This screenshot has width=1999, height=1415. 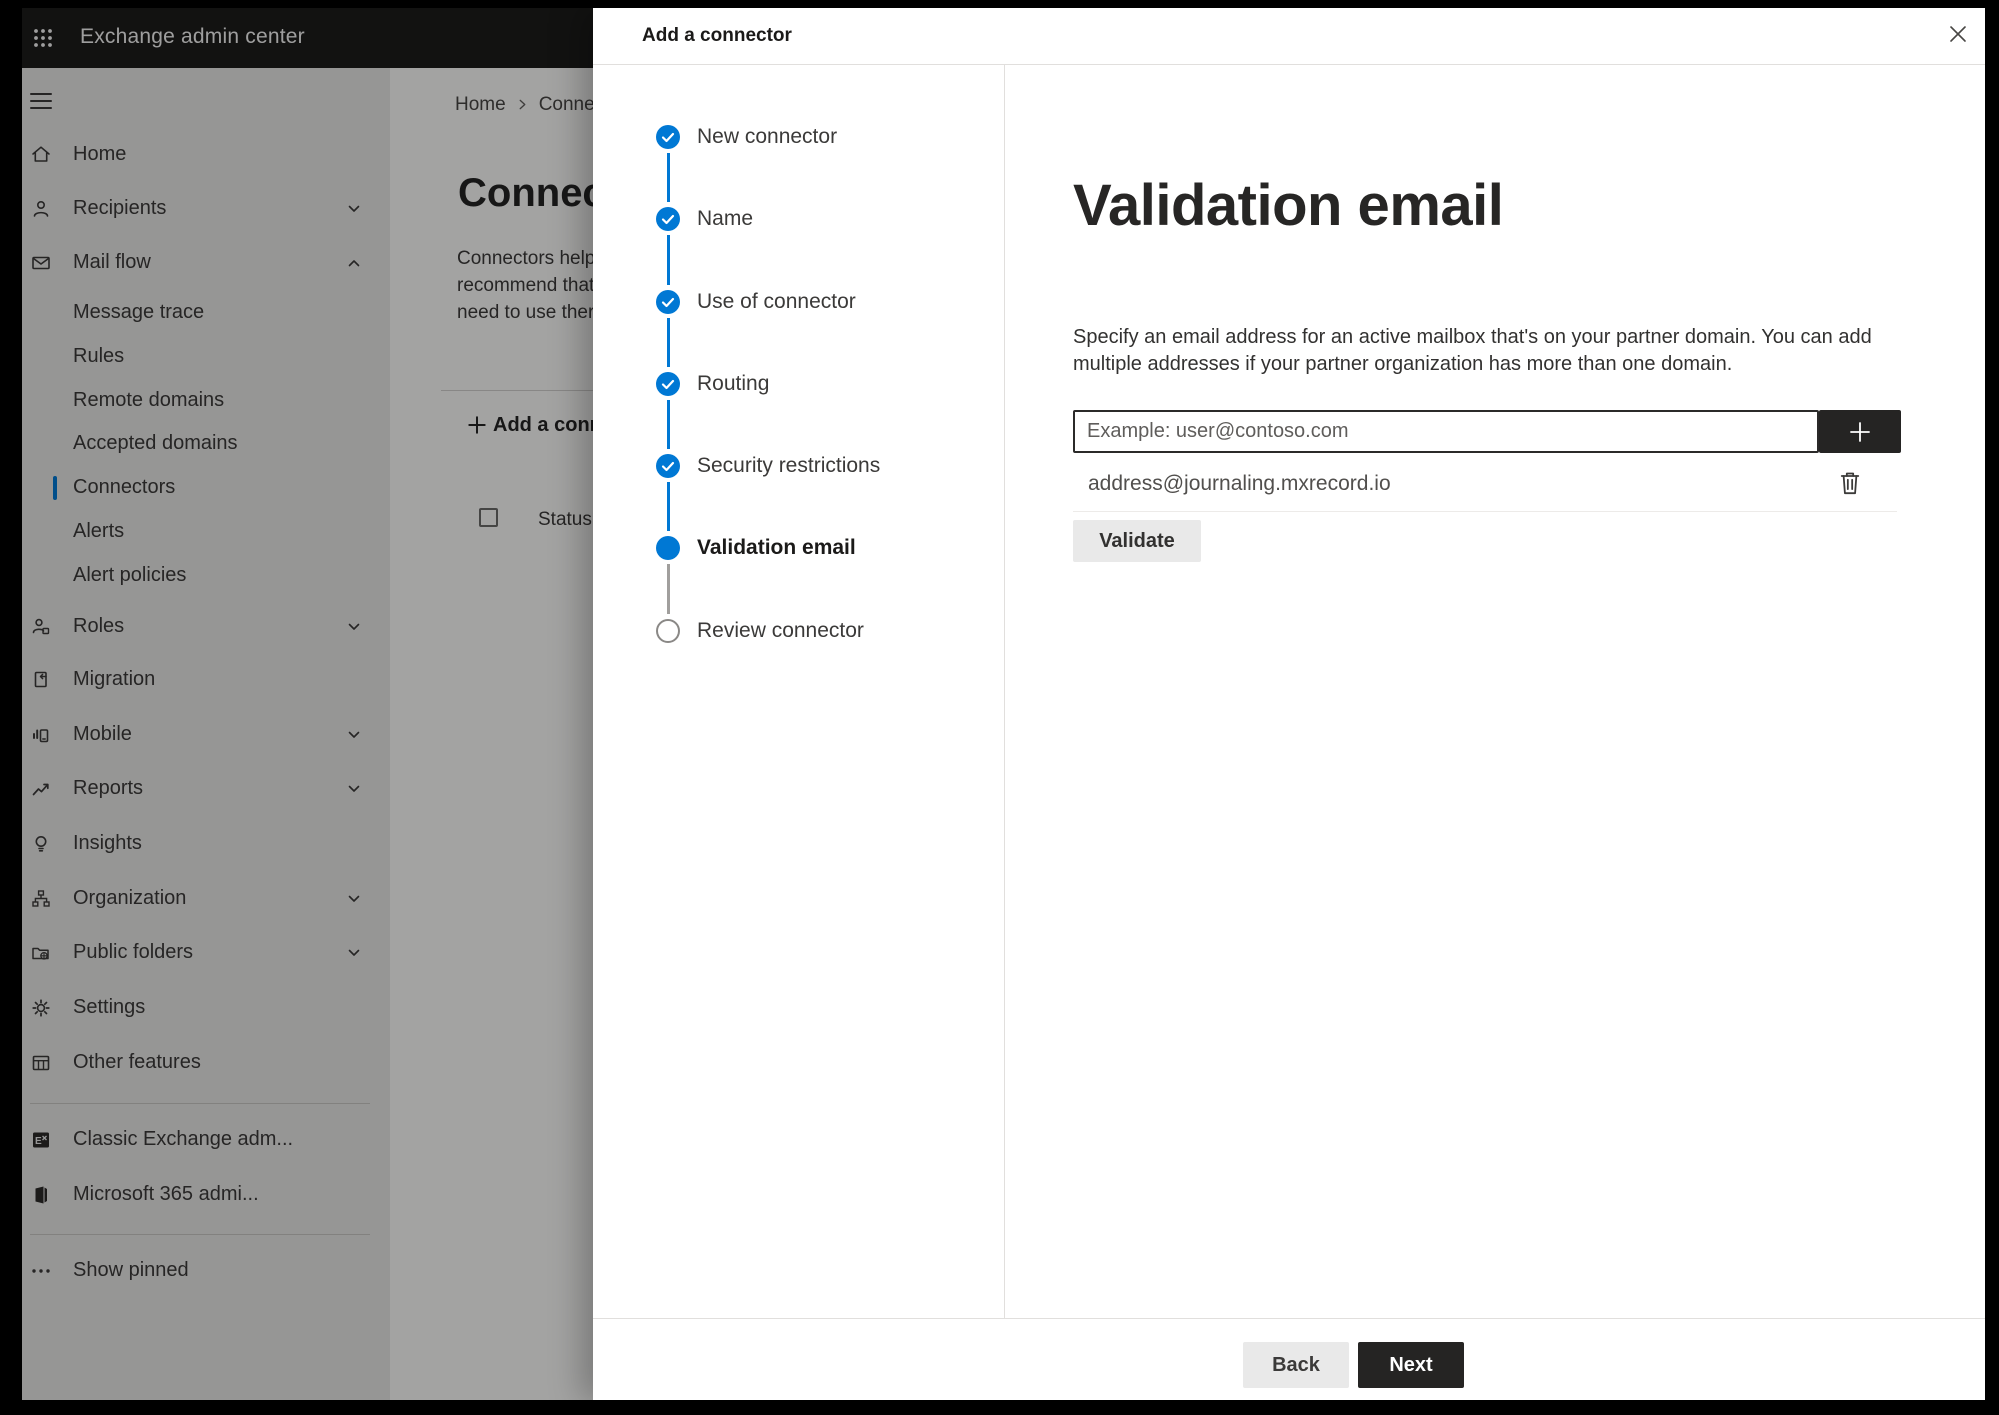 What do you see at coordinates (1296, 1365) in the screenshot?
I see `back-button: Back` at bounding box center [1296, 1365].